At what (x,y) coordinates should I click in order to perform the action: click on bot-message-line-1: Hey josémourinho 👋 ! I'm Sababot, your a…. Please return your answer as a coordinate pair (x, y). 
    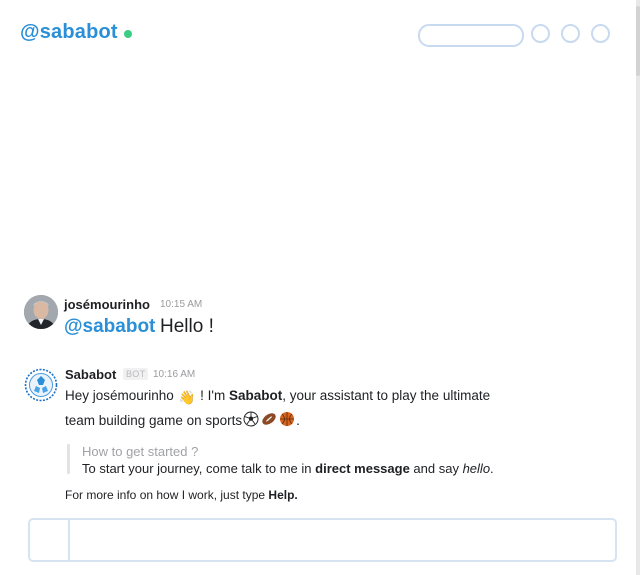
    Looking at the image, I should click on (277, 397).